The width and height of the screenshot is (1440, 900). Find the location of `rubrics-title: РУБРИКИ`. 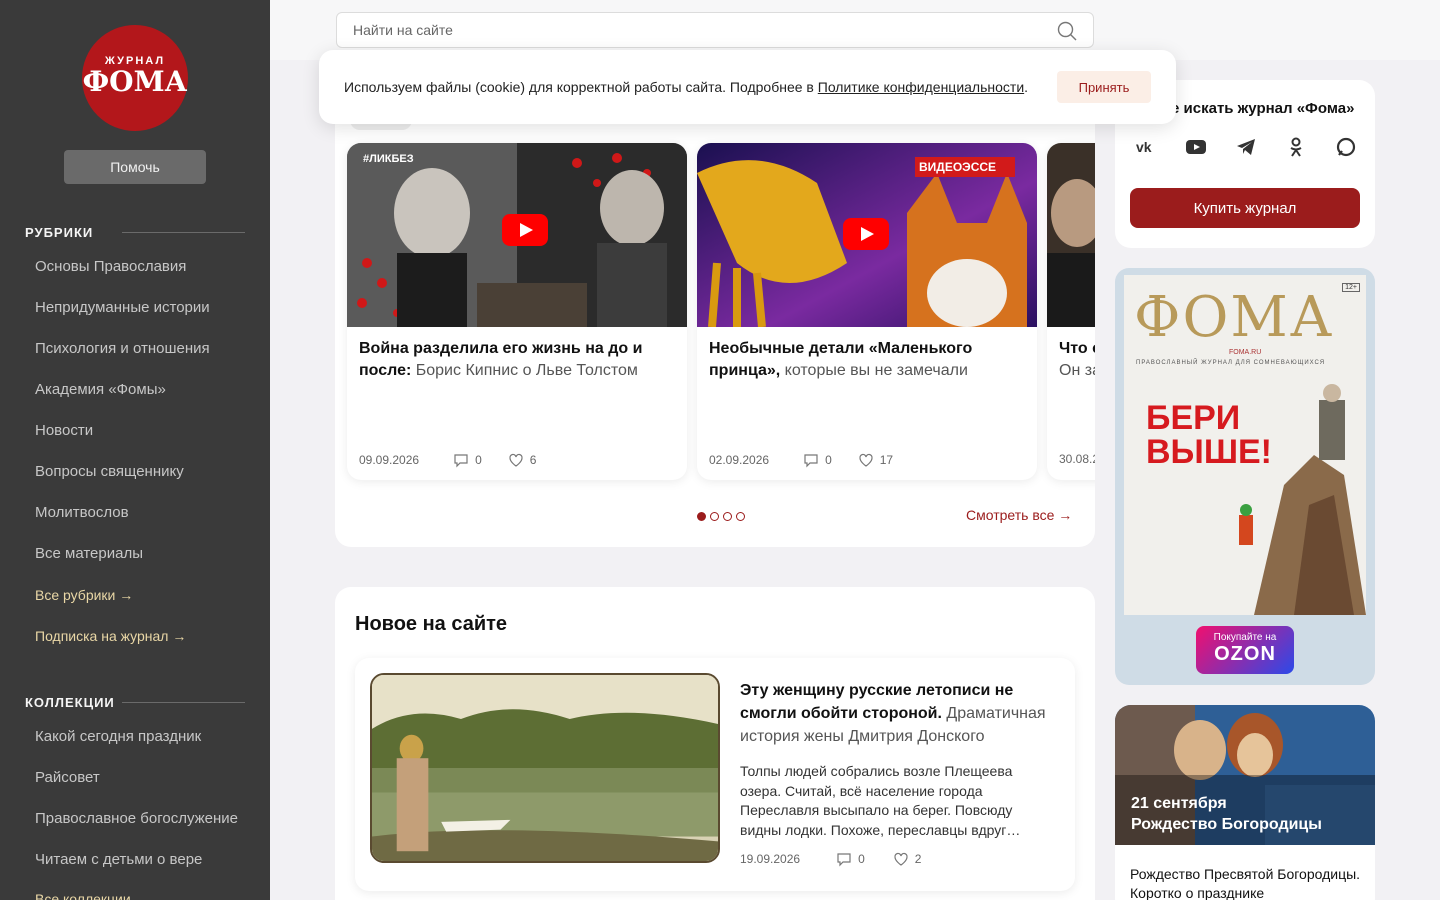

rubrics-title: РУБРИКИ is located at coordinates (59, 232).